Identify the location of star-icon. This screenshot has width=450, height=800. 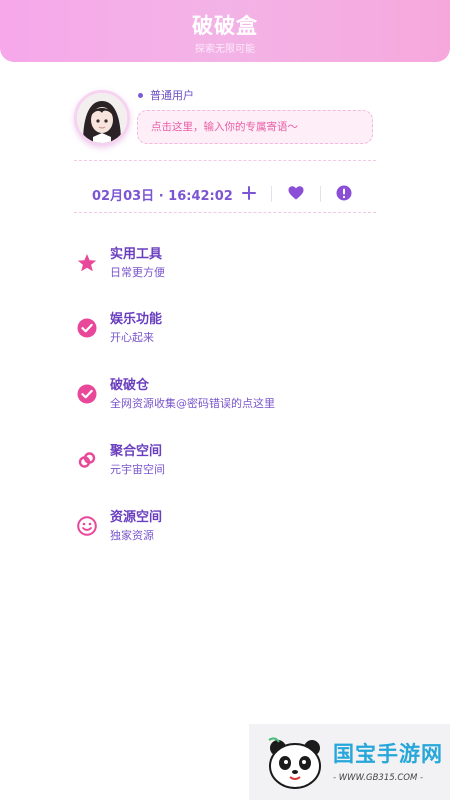
(87, 263).